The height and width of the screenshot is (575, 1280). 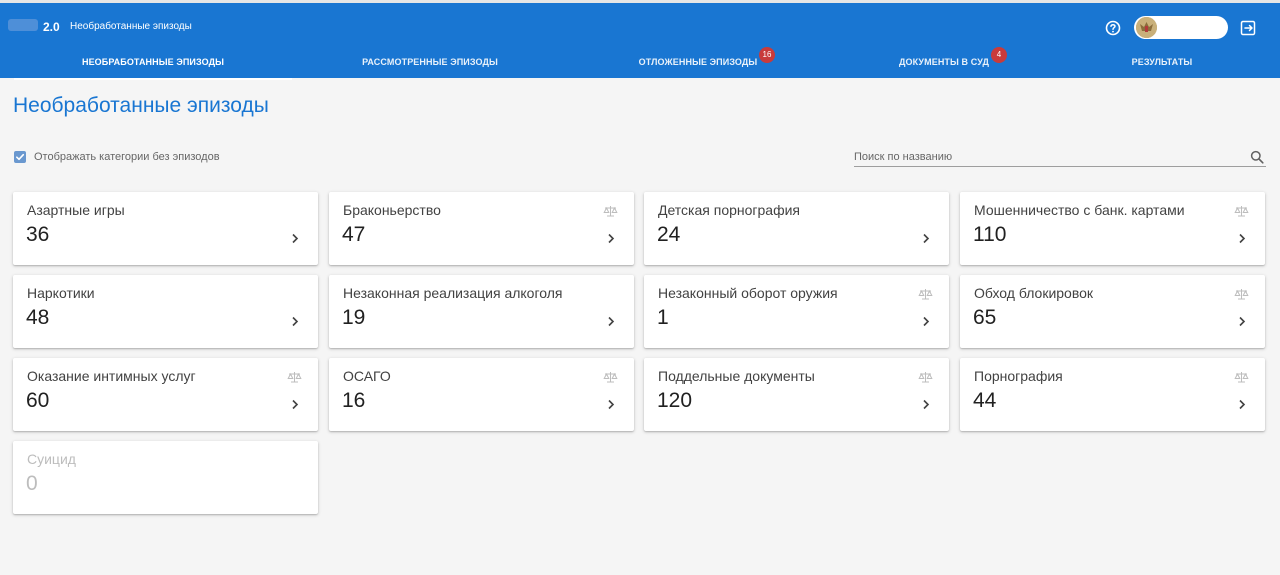 I want to click on tab-badge-count: 4, so click(x=999, y=55).